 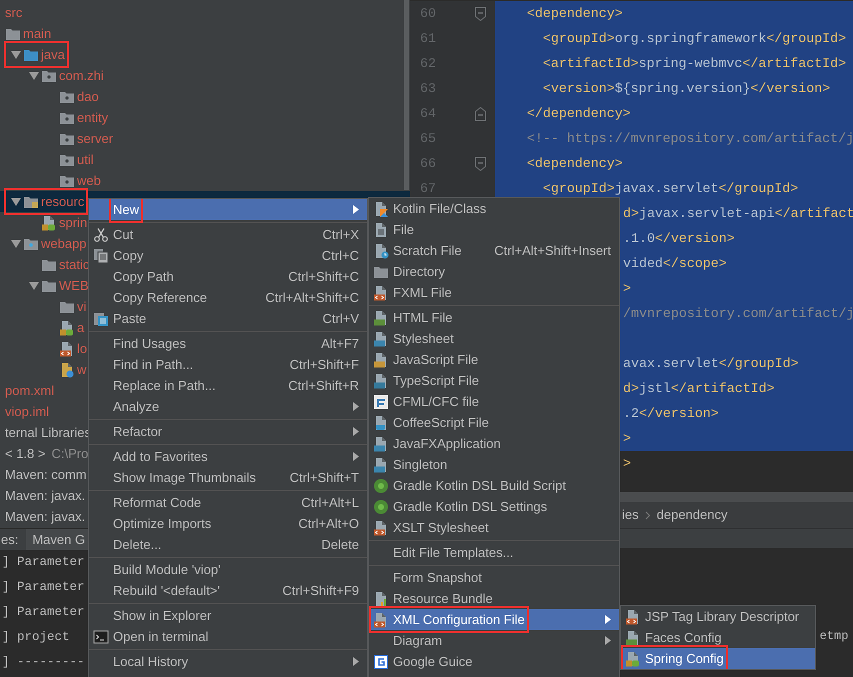 What do you see at coordinates (340, 319) in the screenshot?
I see `shortcut-label: Ctrl+V` at bounding box center [340, 319].